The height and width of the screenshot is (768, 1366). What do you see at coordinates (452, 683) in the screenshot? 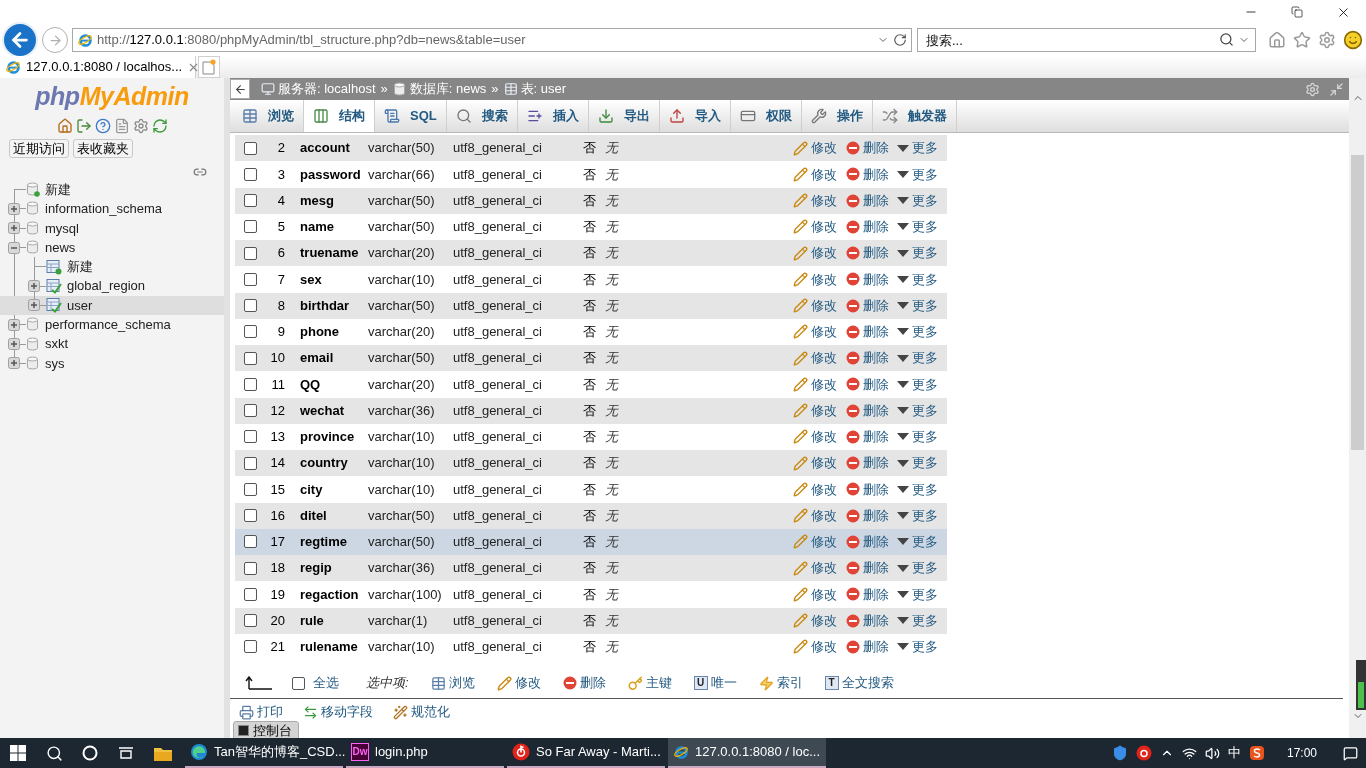
I see `bulk-action-link: 浏览` at bounding box center [452, 683].